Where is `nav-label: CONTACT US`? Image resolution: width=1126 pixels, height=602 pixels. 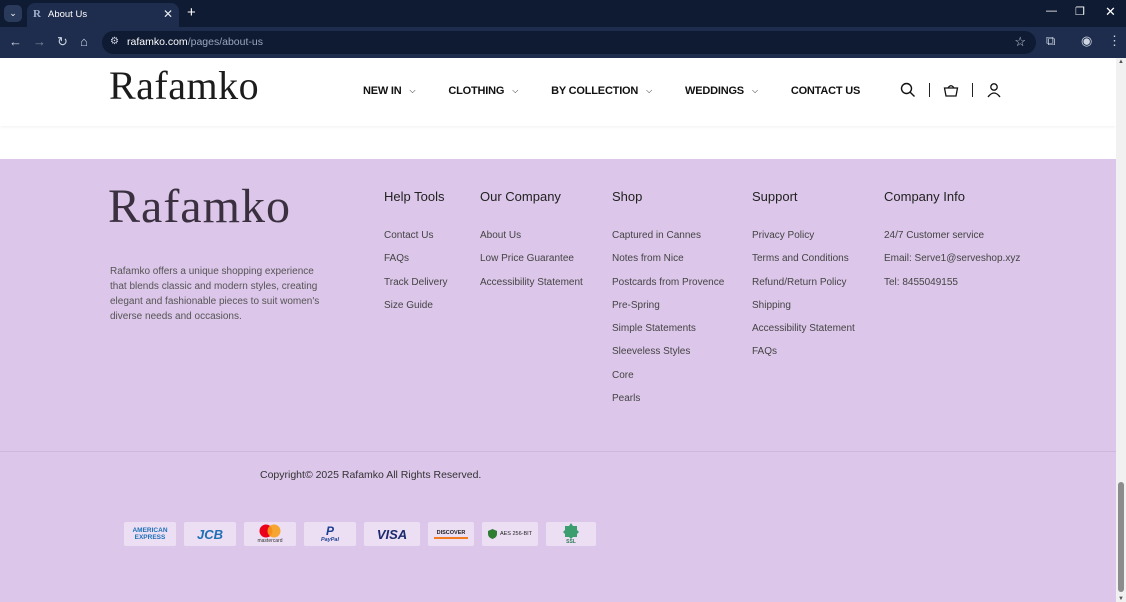
nav-label: CONTACT US is located at coordinates (825, 91).